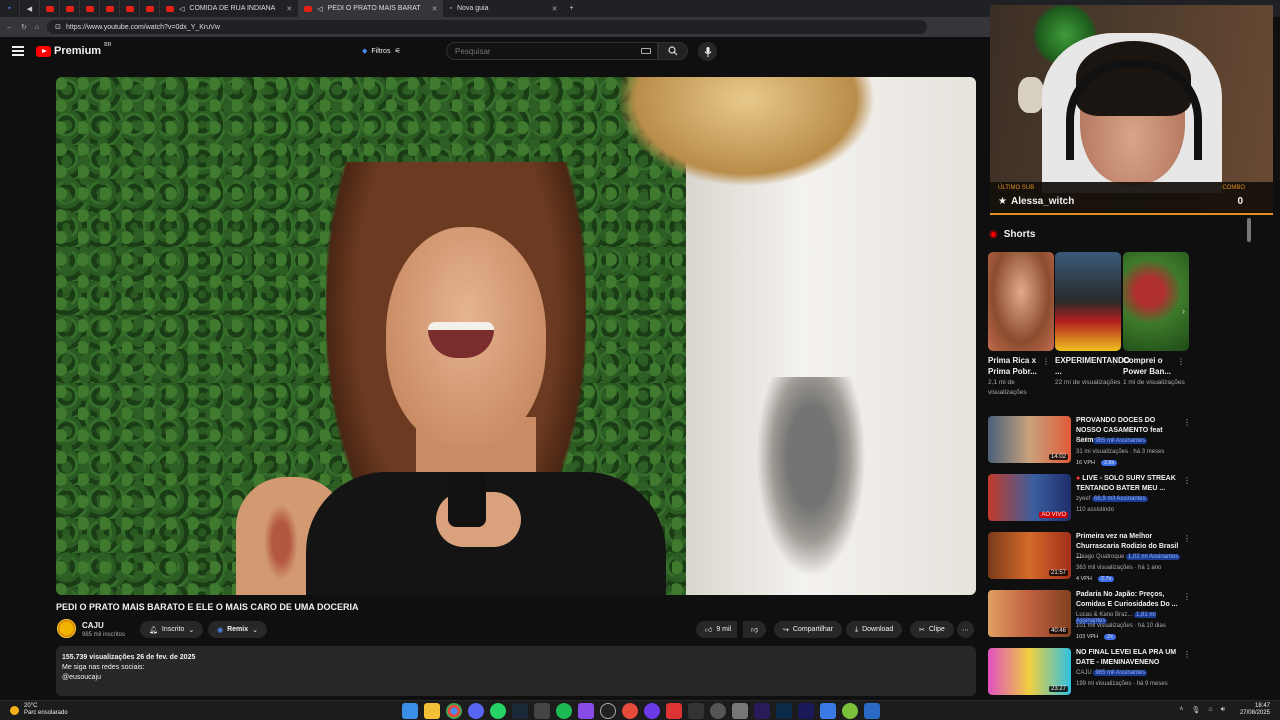 The image size is (1280, 720). Describe the element at coordinates (9, 27) in the screenshot. I see `back-arrow-icon: ←` at that location.